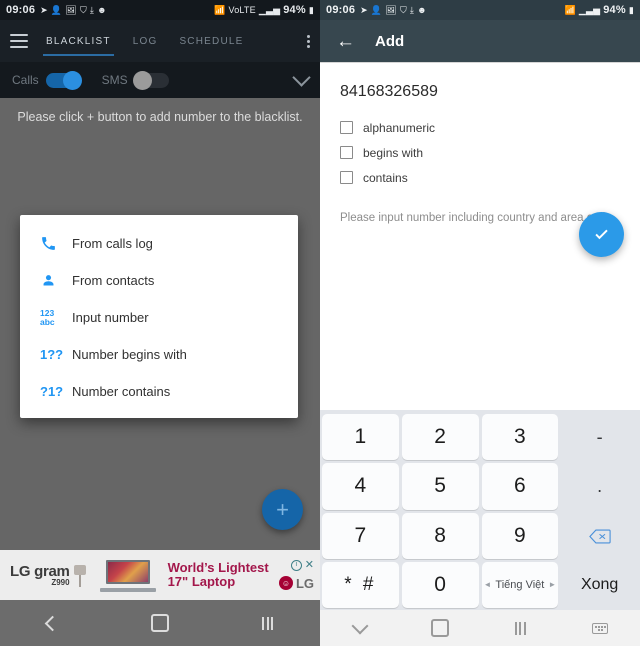 The height and width of the screenshot is (646, 640). I want to click on key-4: 4, so click(360, 486).